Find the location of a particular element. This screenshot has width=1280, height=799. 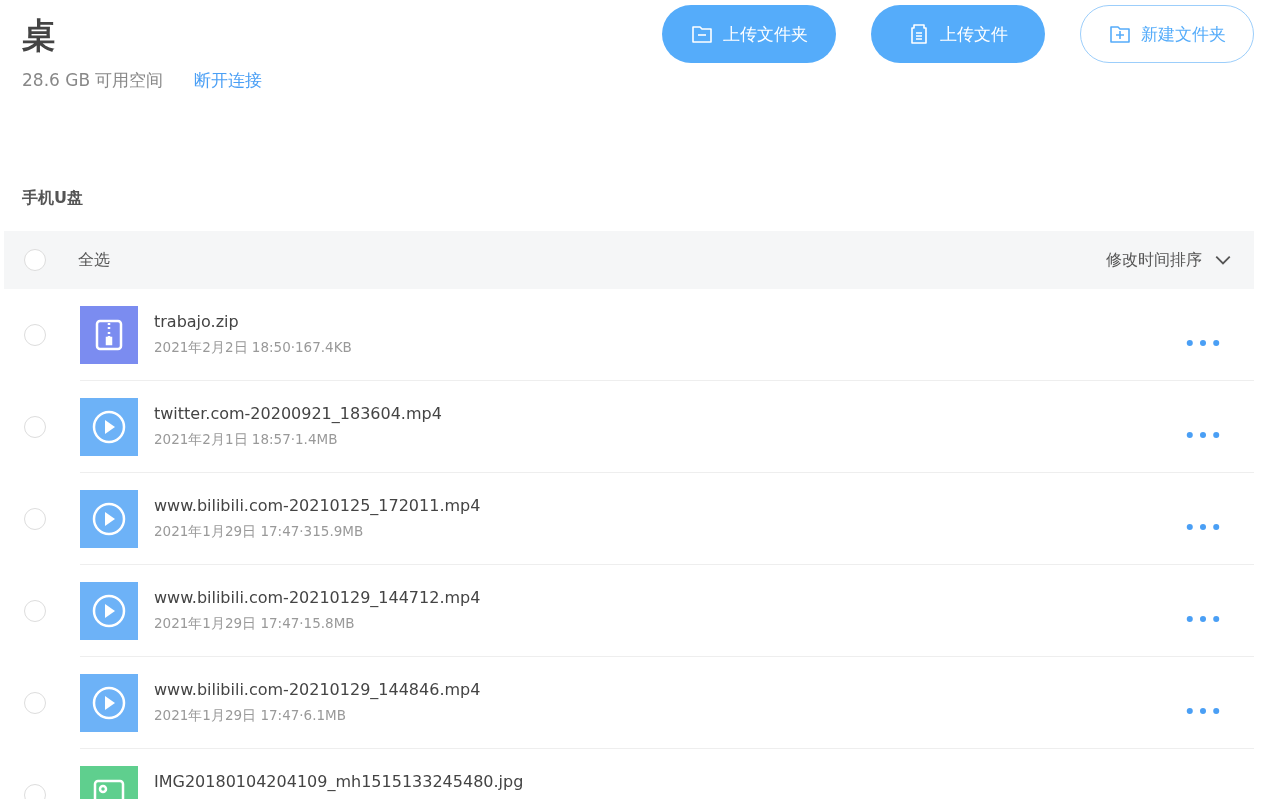

file-name: www.bilibili.com-20210129_144846.mp4 is located at coordinates (317, 689).